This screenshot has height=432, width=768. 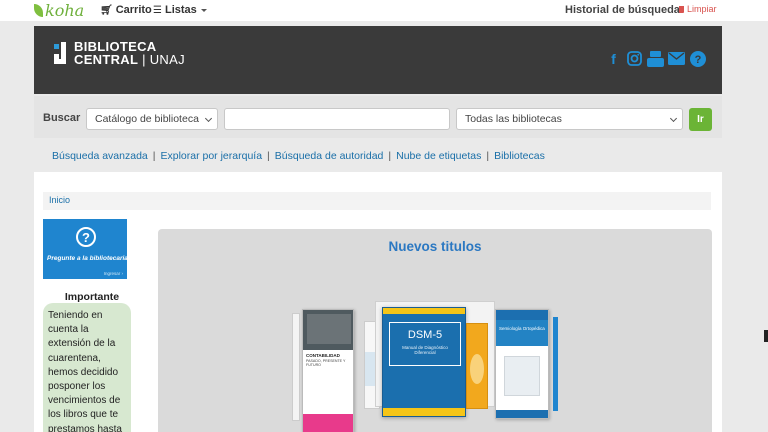 I want to click on cover-subtitle: PASADO, PRESENTE Y FUTURO, so click(x=326, y=363).